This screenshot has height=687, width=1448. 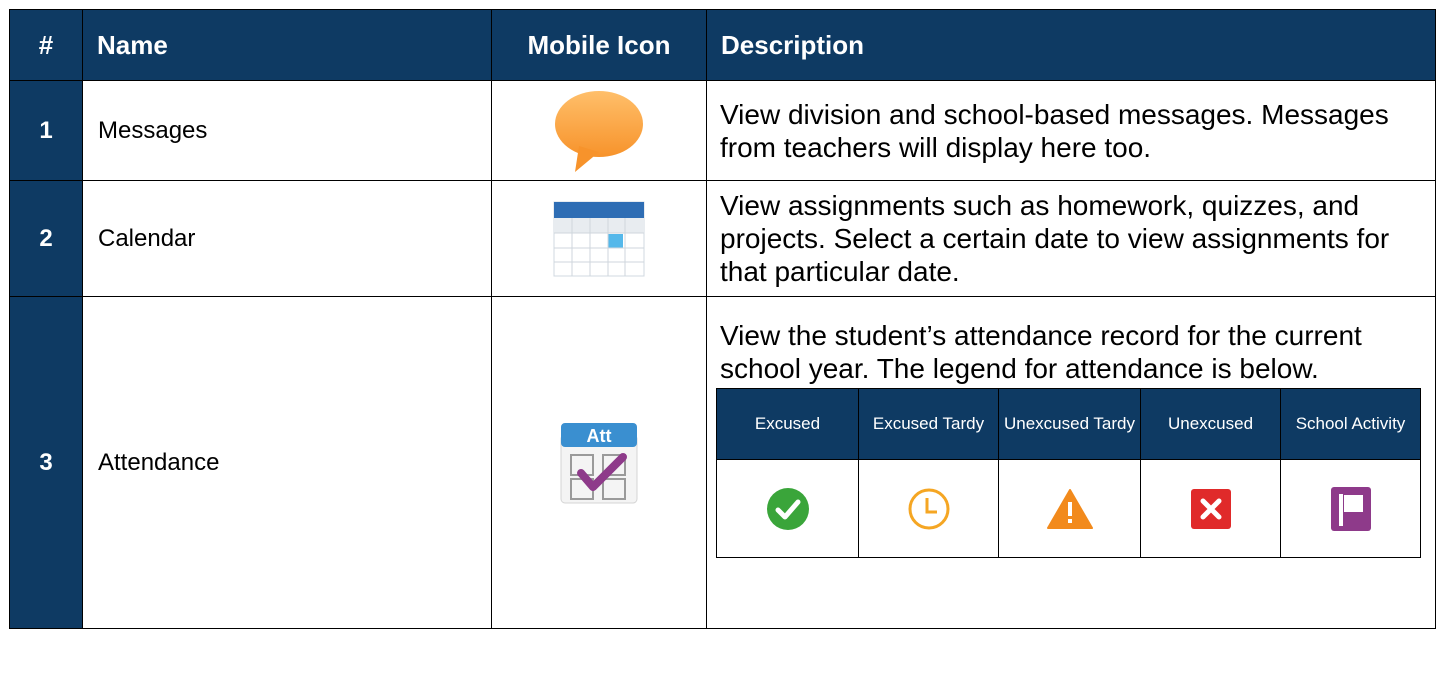 I want to click on legend-label-excused: Excused, so click(x=787, y=424).